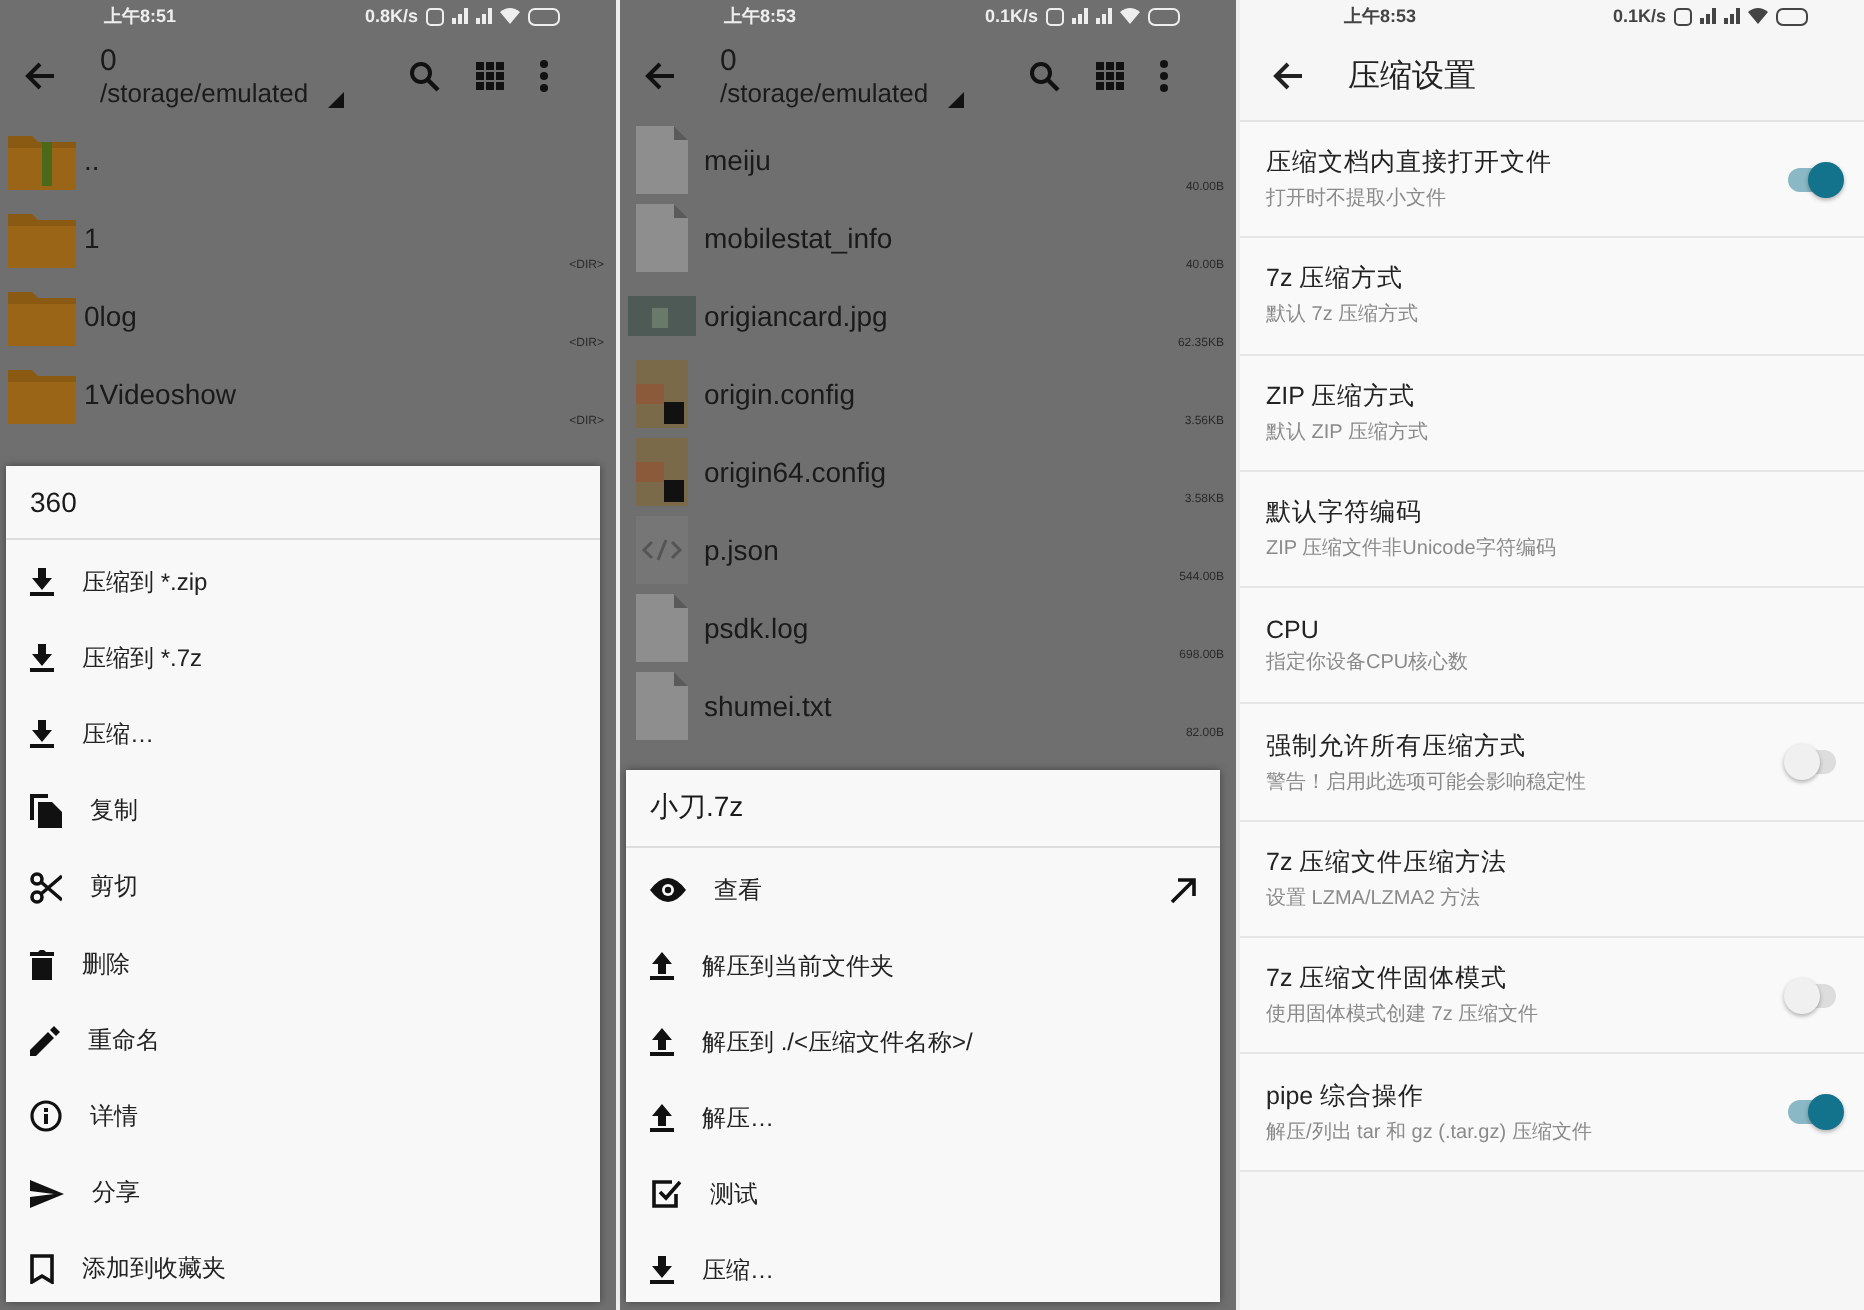 The width and height of the screenshot is (1864, 1310). Describe the element at coordinates (1427, 782) in the screenshot. I see `setting-description: 警告！启用此选项可能会影响稳定性` at that location.